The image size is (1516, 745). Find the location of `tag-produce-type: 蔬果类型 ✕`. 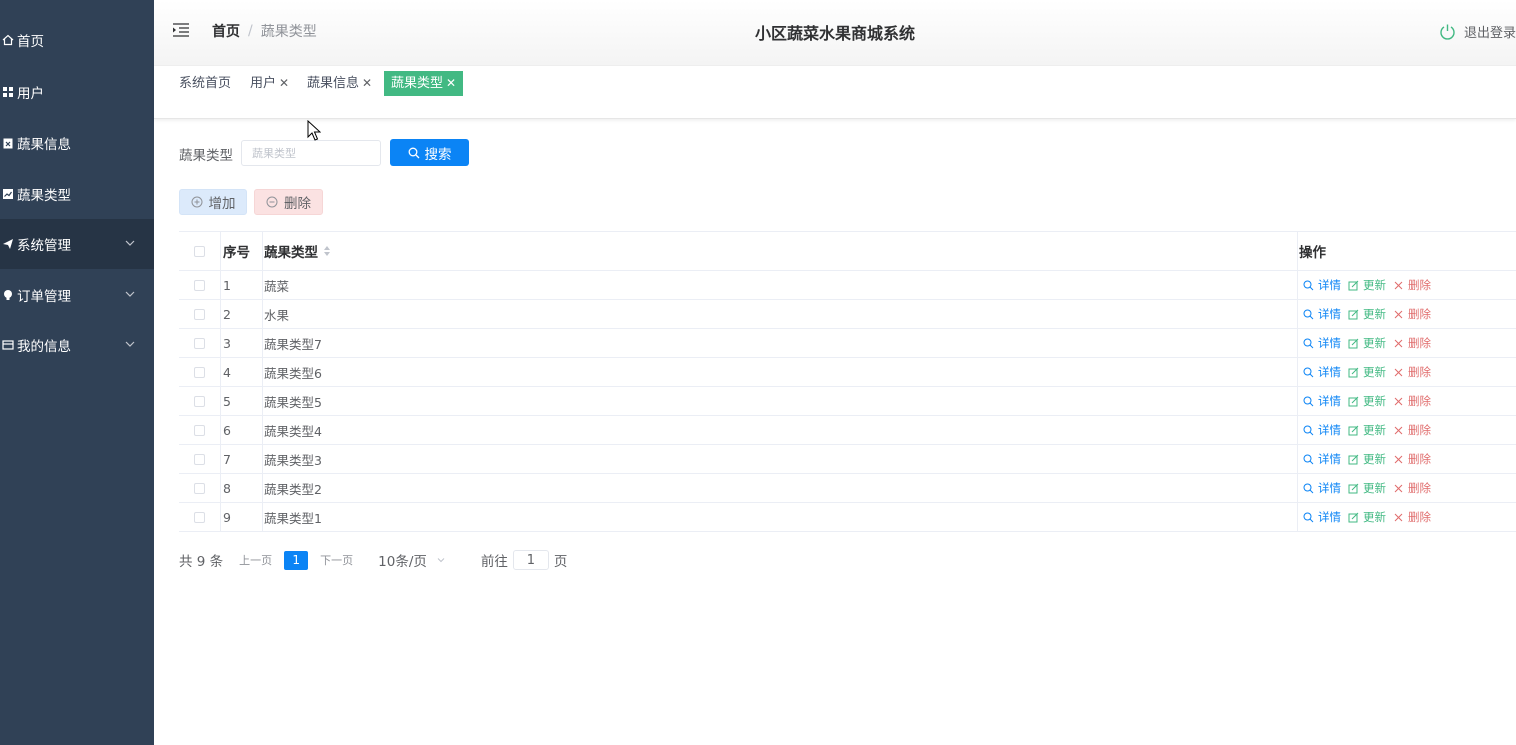

tag-produce-type: 蔬果类型 ✕ is located at coordinates (424, 83).